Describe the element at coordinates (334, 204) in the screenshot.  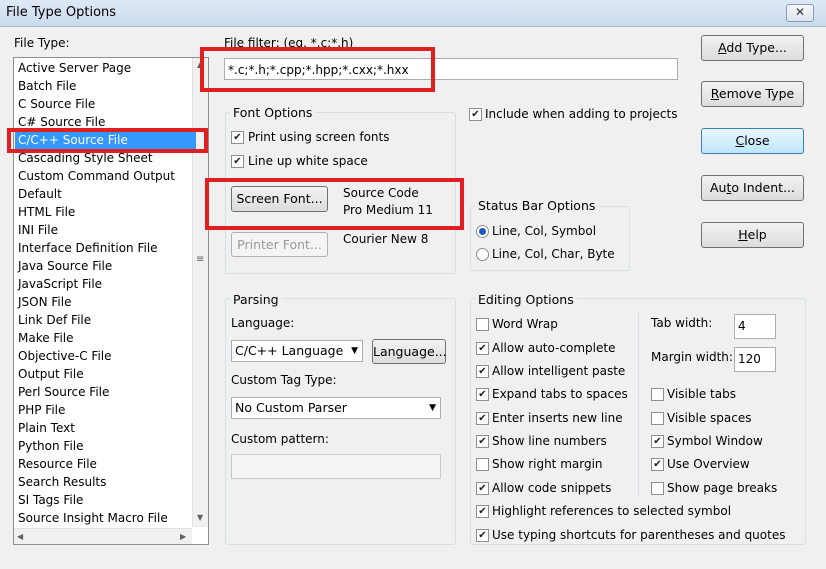
I see `highlight-box-screen-font` at that location.